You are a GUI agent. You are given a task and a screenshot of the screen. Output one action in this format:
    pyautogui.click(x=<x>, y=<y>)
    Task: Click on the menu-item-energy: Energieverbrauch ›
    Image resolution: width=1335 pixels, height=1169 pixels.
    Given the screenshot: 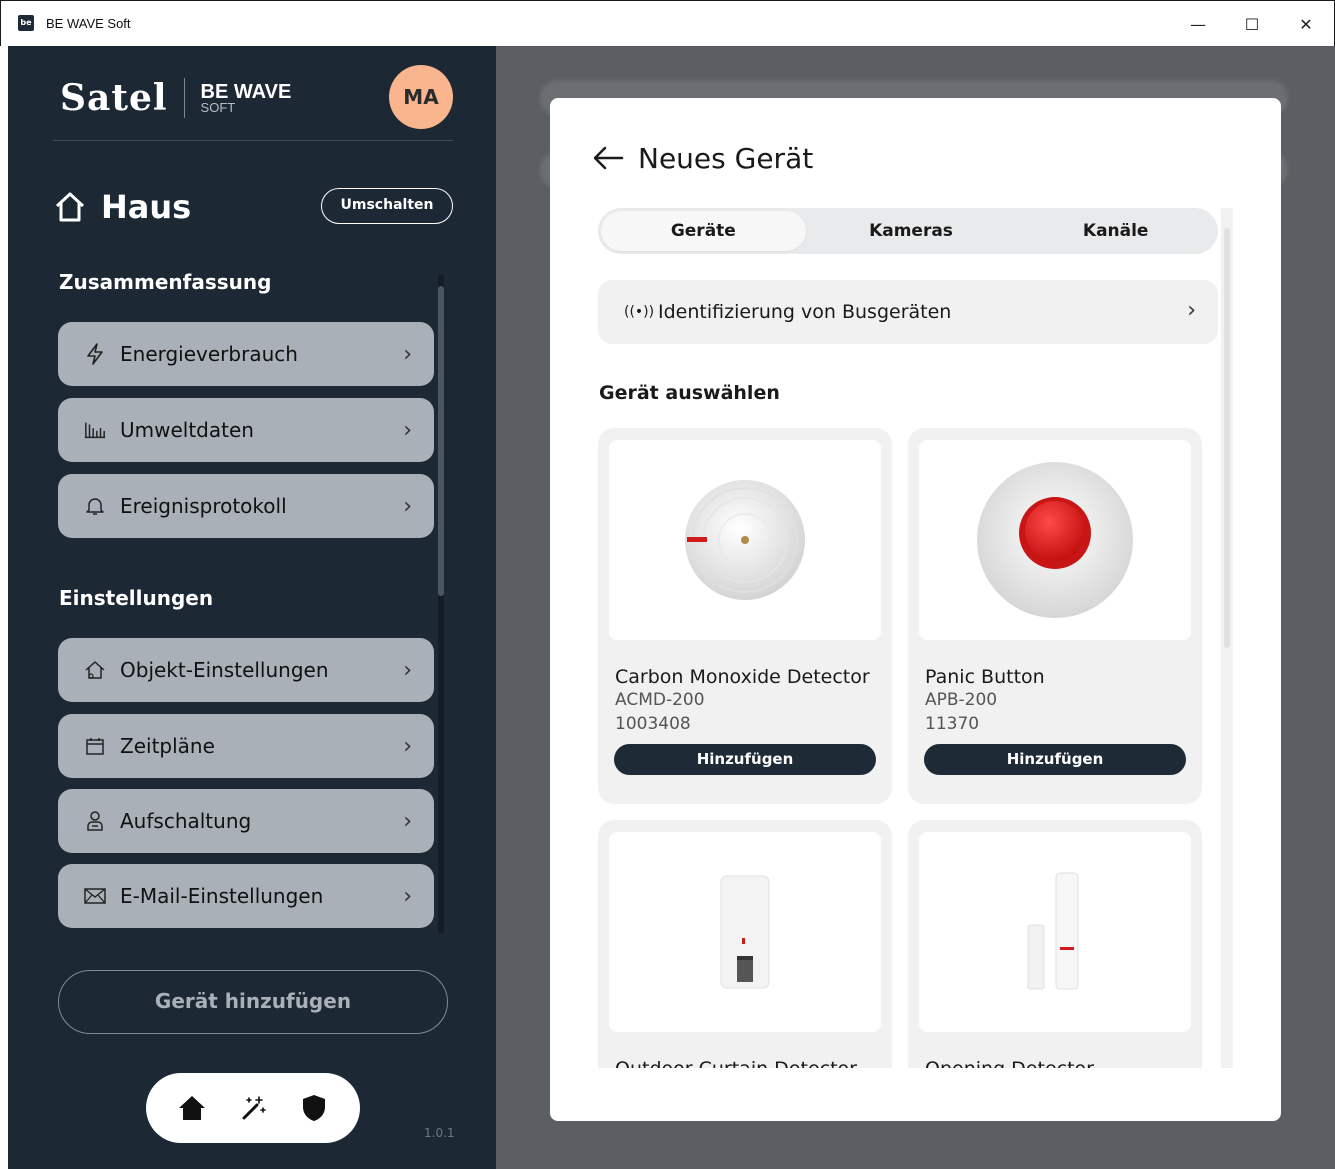 What is the action you would take?
    pyautogui.click(x=246, y=354)
    